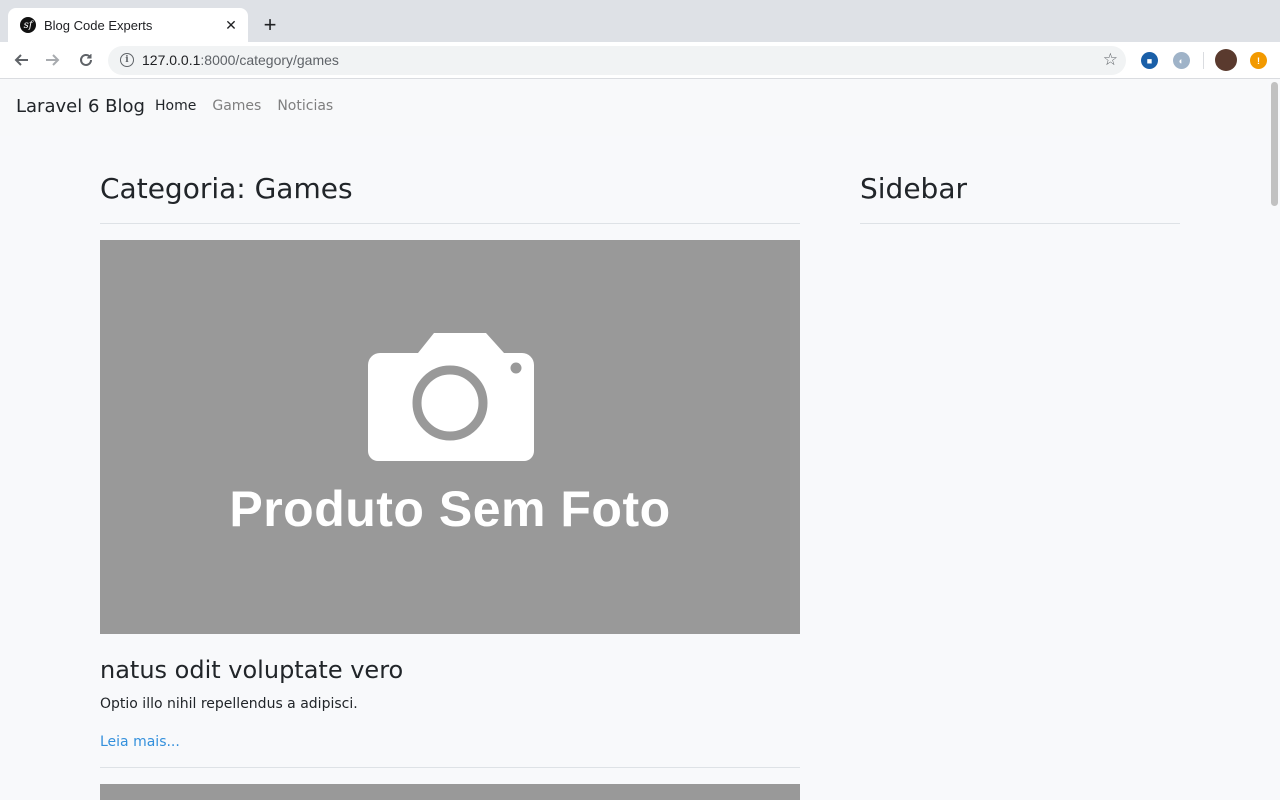 This screenshot has height=800, width=1280. I want to click on nav-link-home: Home, so click(175, 106).